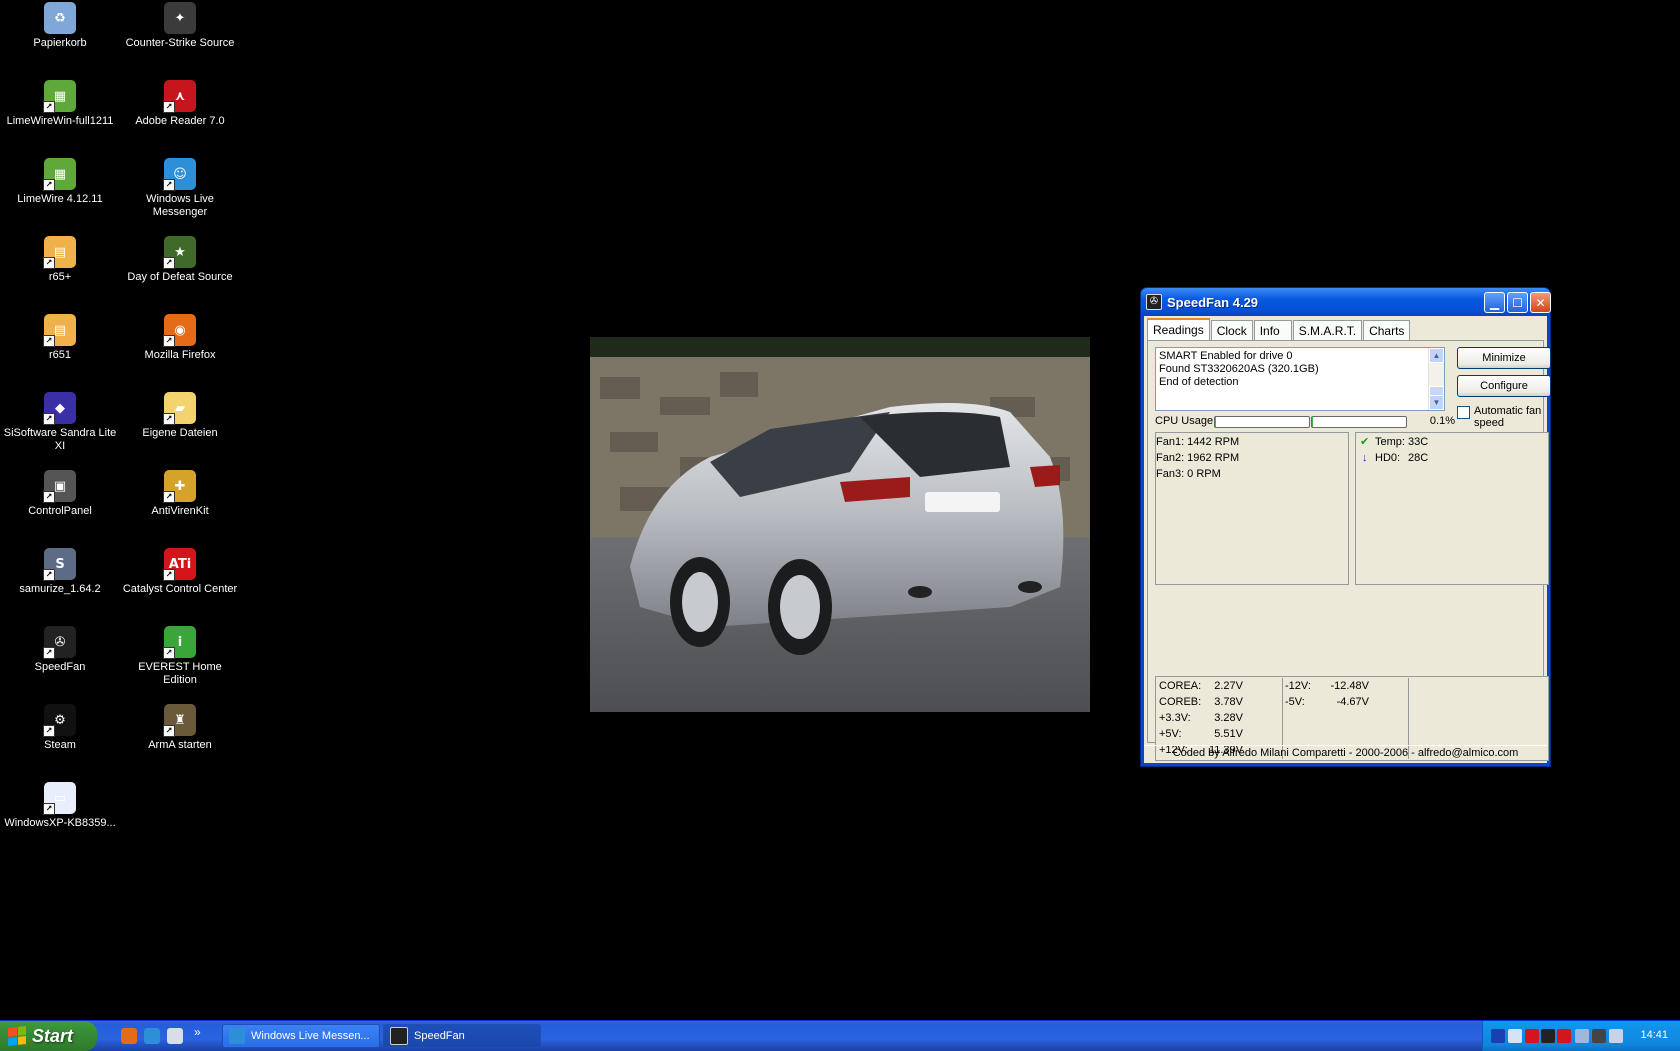 The image size is (1680, 1051). Describe the element at coordinates (1452, 442) in the screenshot. I see `temperature-row: ✔ Temp: 33C` at that location.